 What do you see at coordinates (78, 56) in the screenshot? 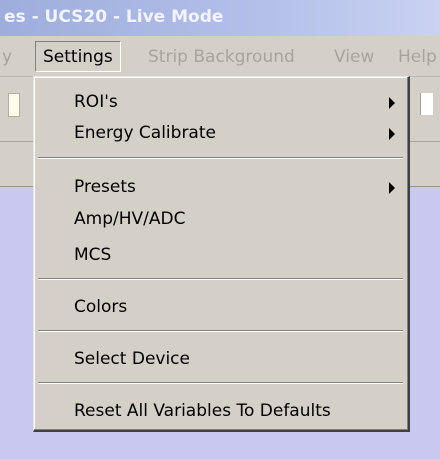
I see `menu-item-settings: Settings` at bounding box center [78, 56].